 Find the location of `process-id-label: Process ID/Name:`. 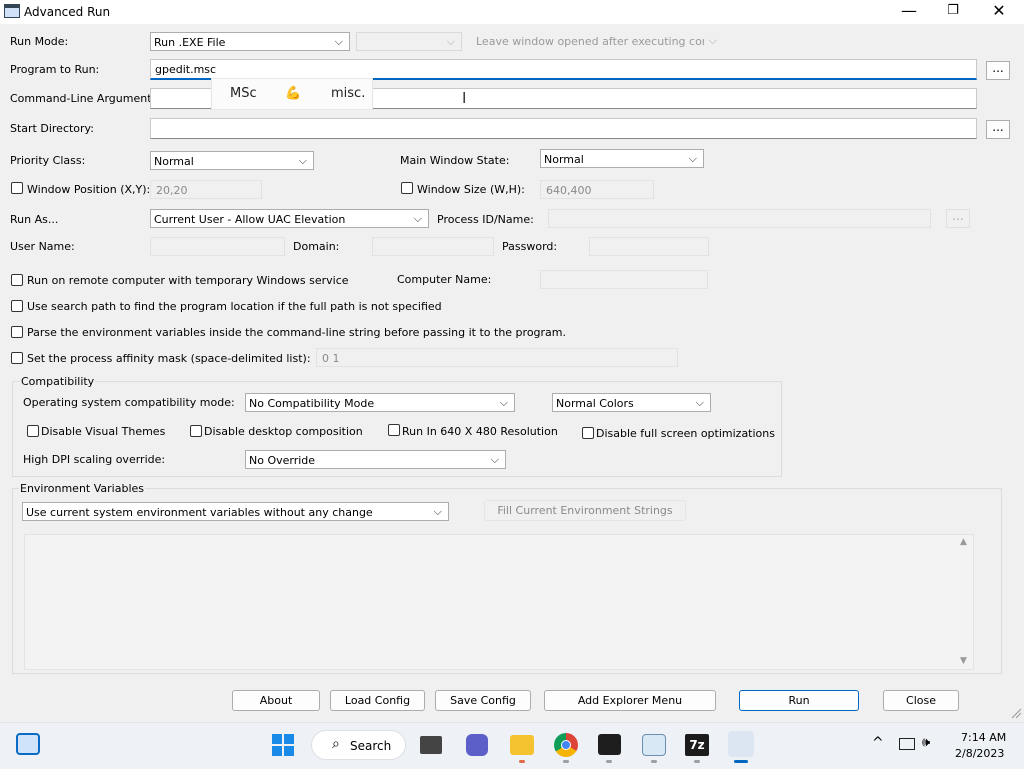

process-id-label: Process ID/Name: is located at coordinates (485, 219).